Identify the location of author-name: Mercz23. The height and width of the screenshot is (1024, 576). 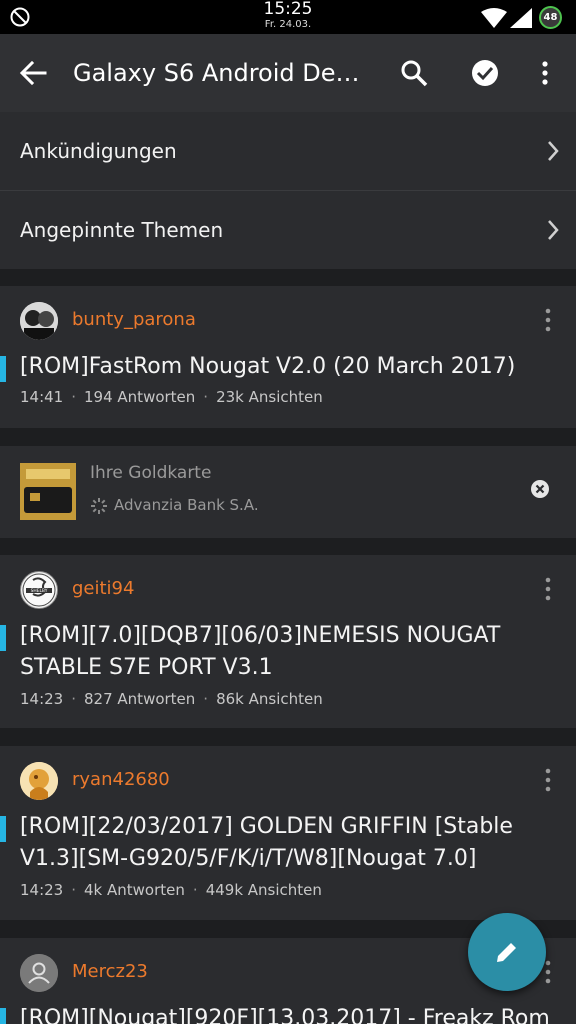
(110, 972).